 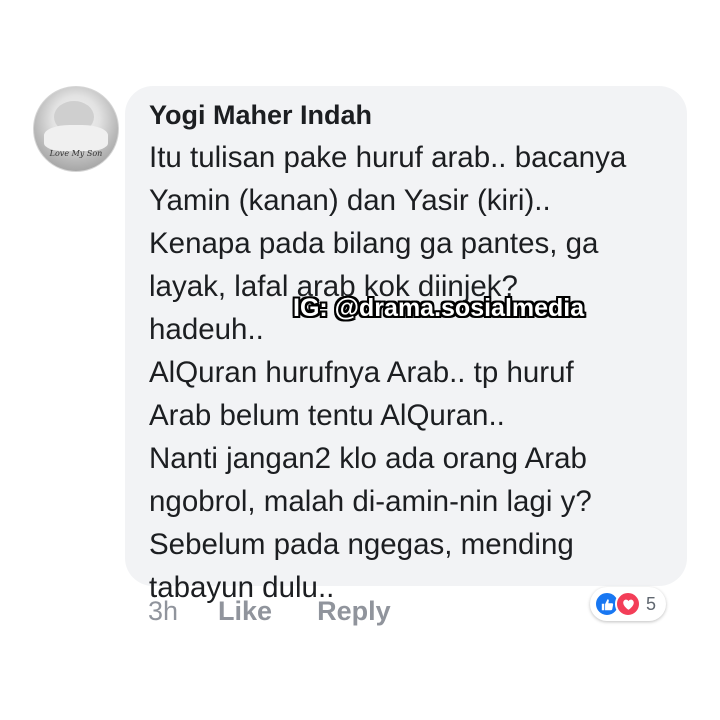 I want to click on comment-timestamp: 3h, so click(x=163, y=611).